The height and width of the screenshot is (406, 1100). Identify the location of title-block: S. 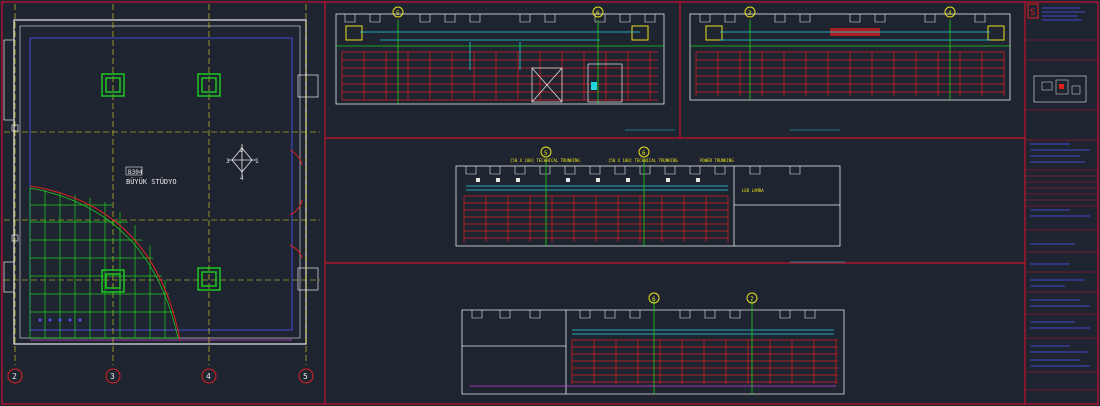
(1062, 197).